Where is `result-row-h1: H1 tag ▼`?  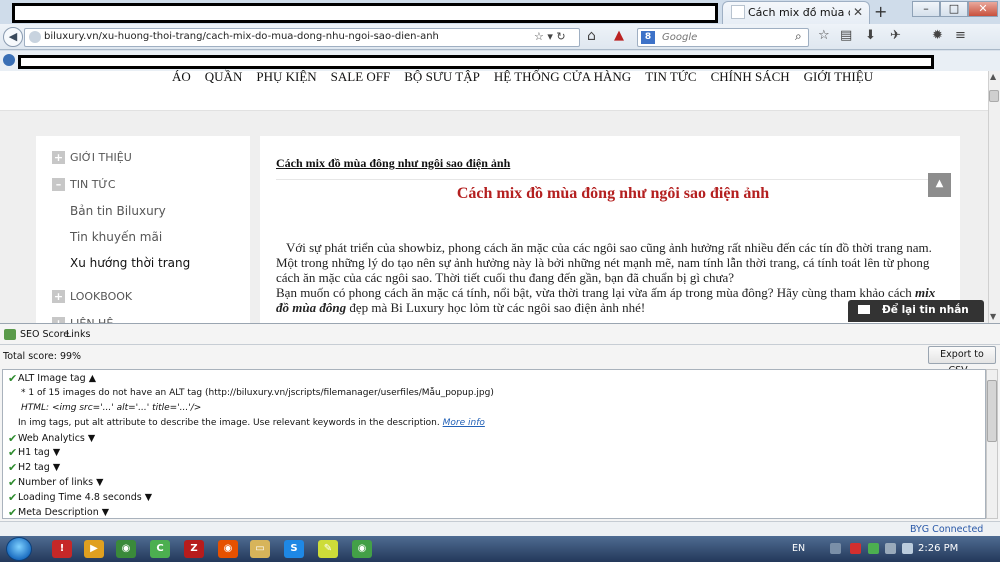 result-row-h1: H1 tag ▼ is located at coordinates (39, 452).